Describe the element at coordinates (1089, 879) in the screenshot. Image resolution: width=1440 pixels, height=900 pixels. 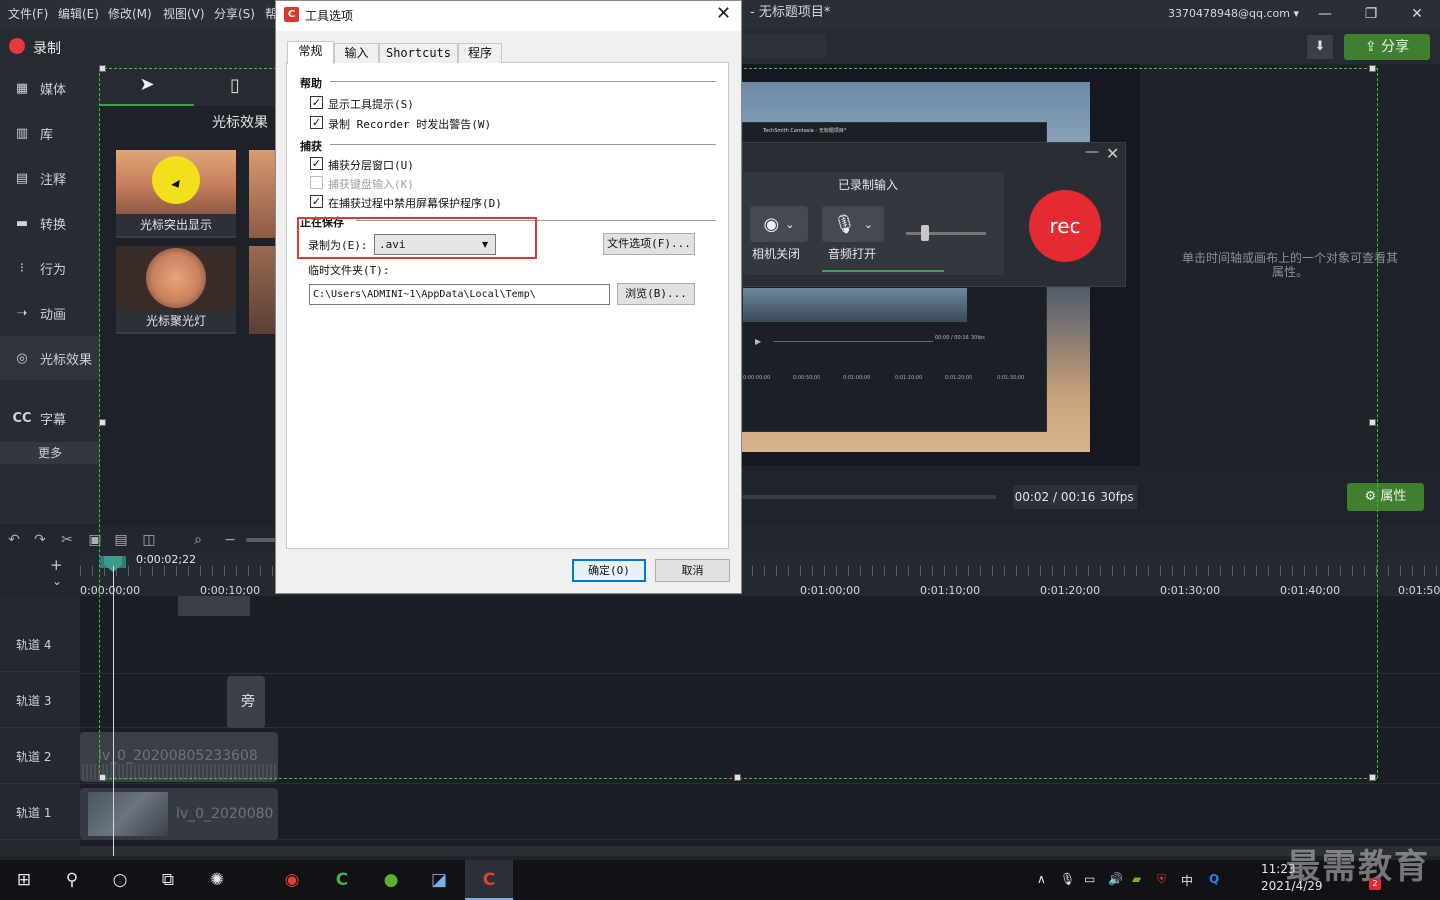
I see `tray-network-icon: ▭` at that location.